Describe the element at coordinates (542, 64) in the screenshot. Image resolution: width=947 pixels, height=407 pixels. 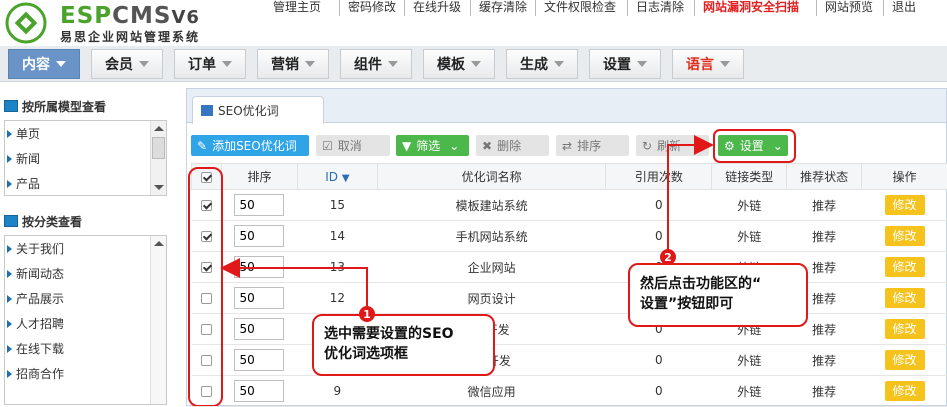
I see `nav-tab-generate: 生成` at that location.